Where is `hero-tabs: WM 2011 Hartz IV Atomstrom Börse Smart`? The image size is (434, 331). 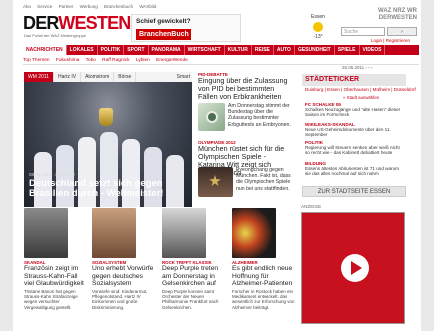
hero-tabs: WM 2011 Hartz IV Atomstrom Börse Smart is located at coordinates (108, 77).